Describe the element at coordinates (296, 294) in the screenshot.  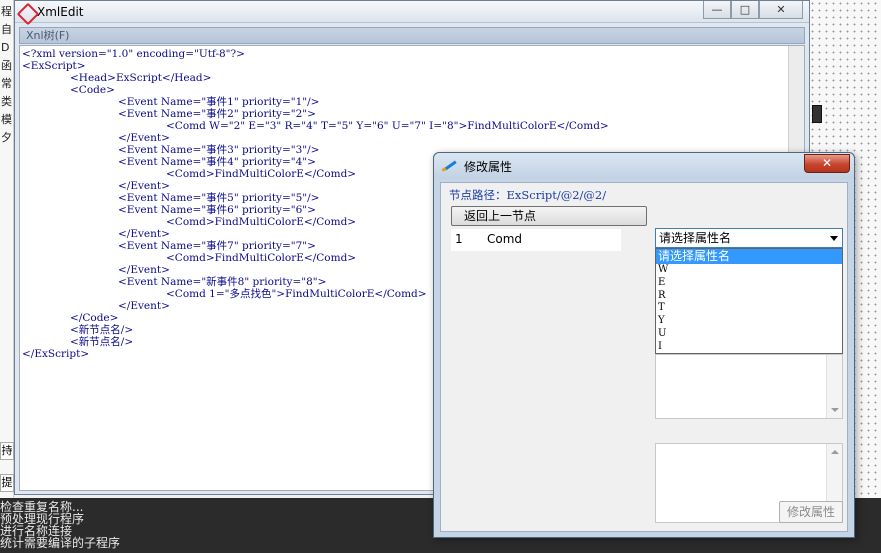
I see `xml-line: <Comd 1="多点找色">FindMultiColorE</Comd>` at that location.